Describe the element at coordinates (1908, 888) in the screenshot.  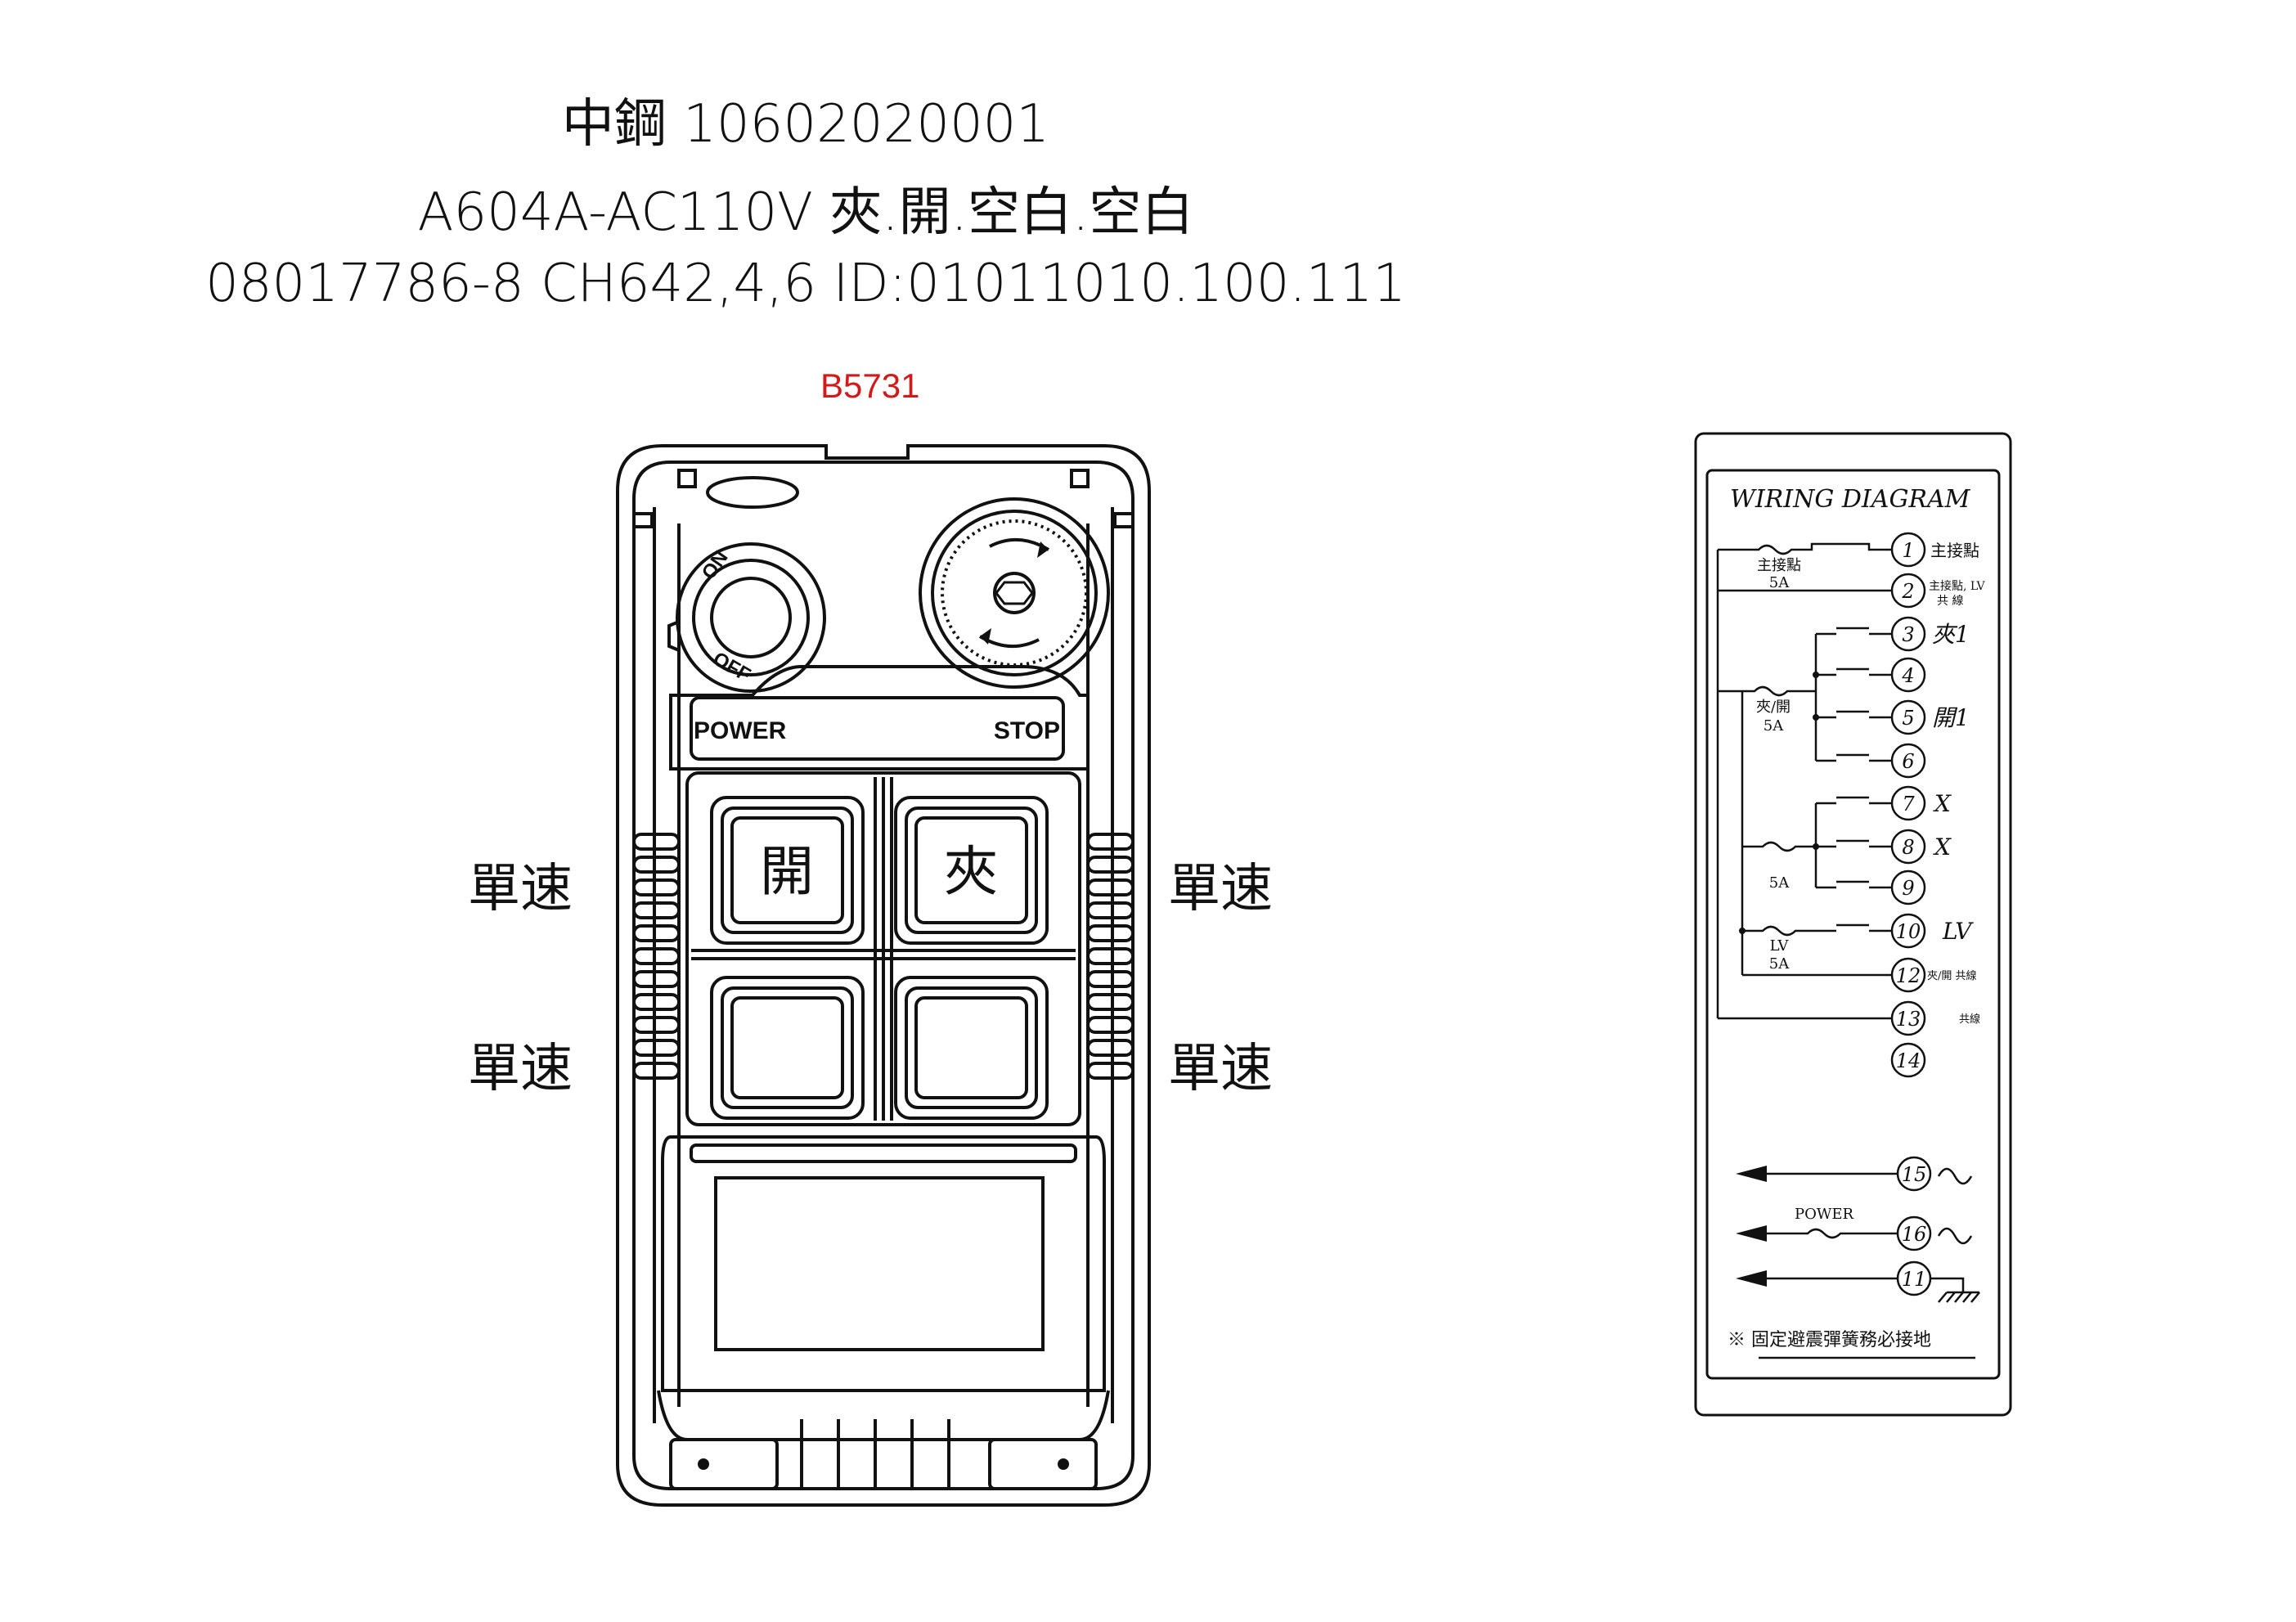
I see `svg-text: 9` at that location.